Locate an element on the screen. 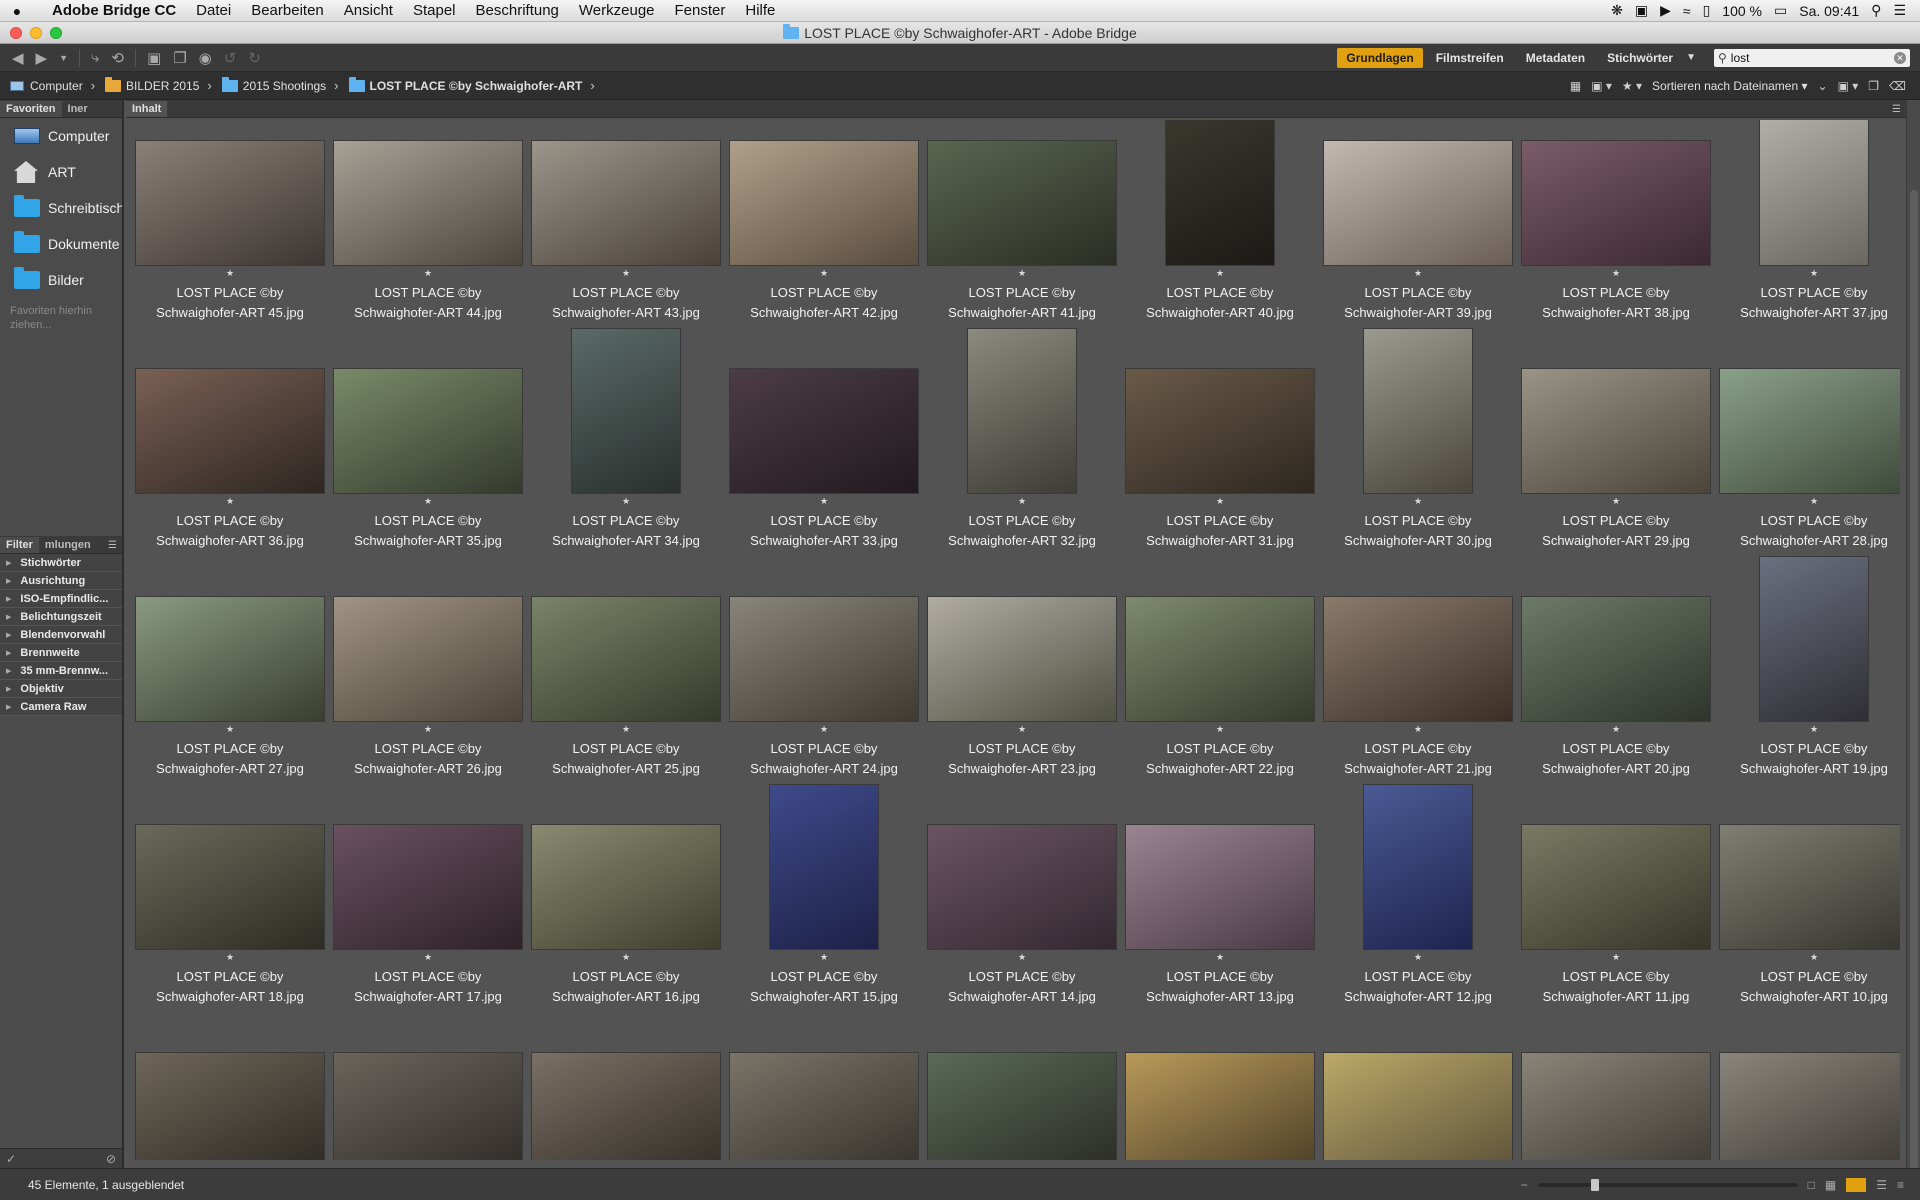 The width and height of the screenshot is (1920, 1200). thumbnail-item: ★ LOST PLACE ©by Schwaighofer-ART 27.jpg is located at coordinates (230, 670).